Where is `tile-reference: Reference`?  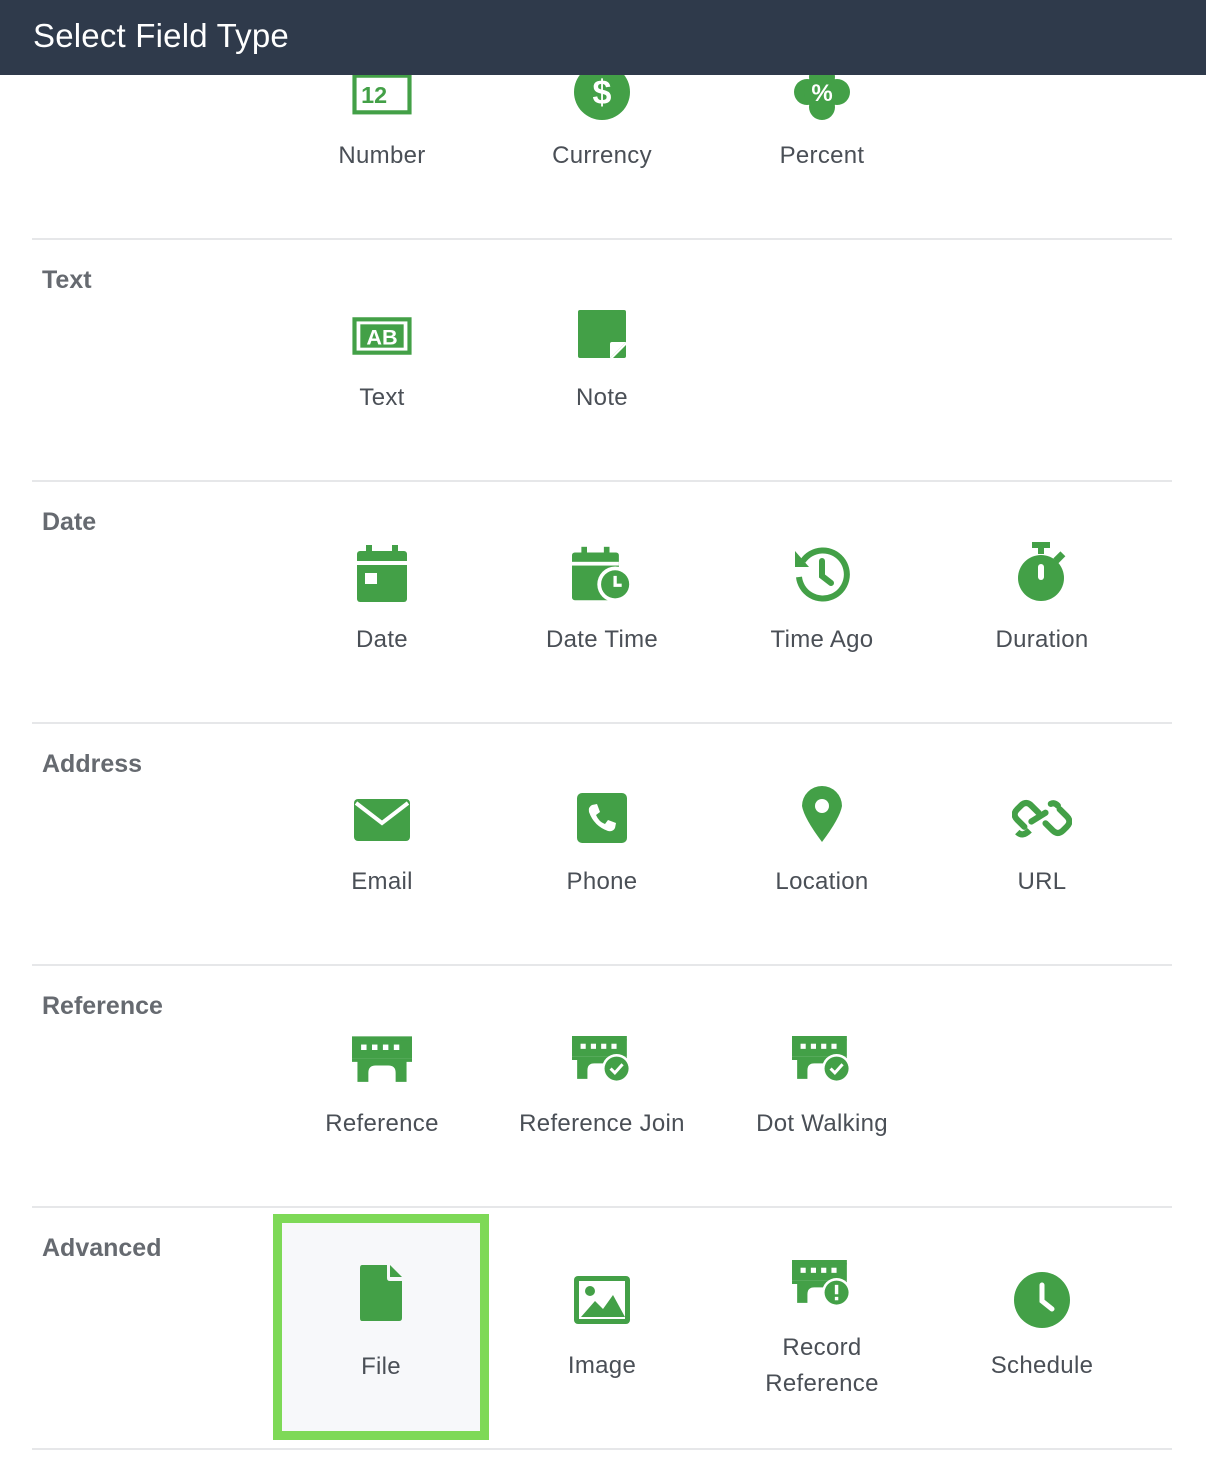
tile-reference: Reference is located at coordinates (382, 1123).